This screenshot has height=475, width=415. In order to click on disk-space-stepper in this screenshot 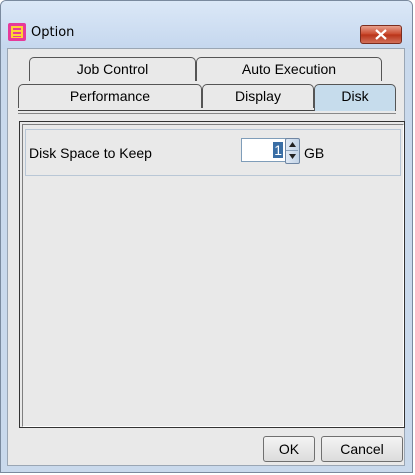, I will do `click(292, 151)`.